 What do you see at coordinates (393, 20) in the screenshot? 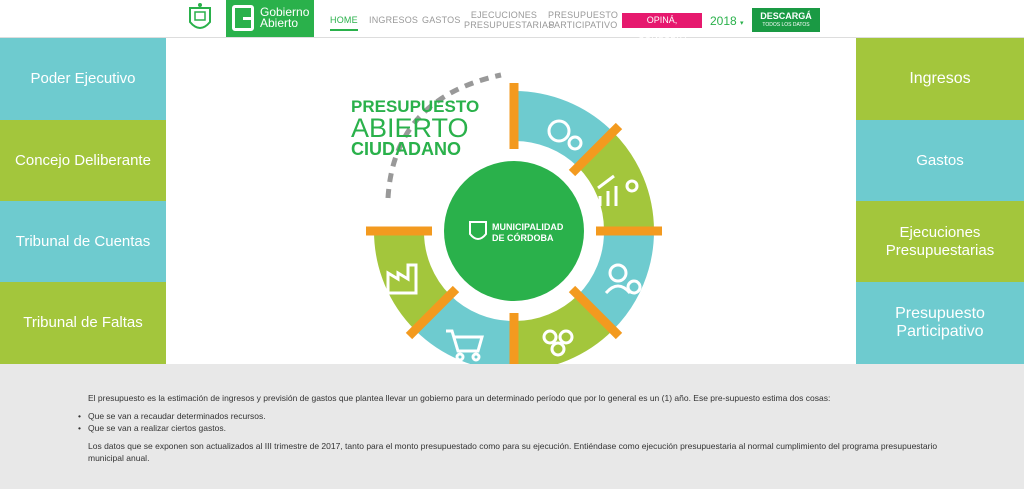
I see `nav-ingresos: INGRESOS` at bounding box center [393, 20].